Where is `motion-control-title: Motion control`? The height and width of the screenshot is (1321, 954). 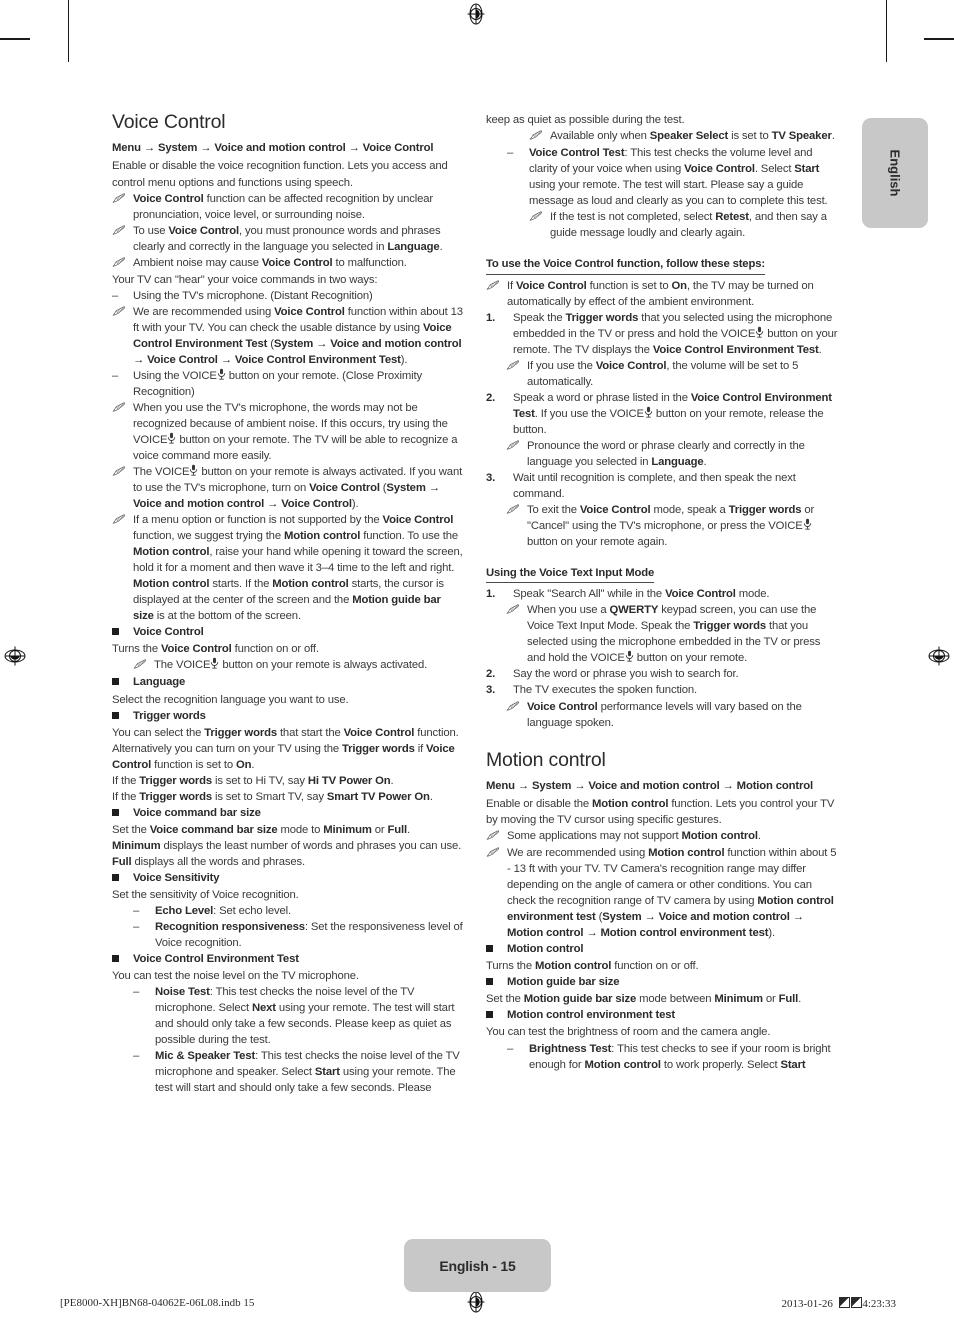
motion-control-title: Motion control is located at coordinates (546, 759).